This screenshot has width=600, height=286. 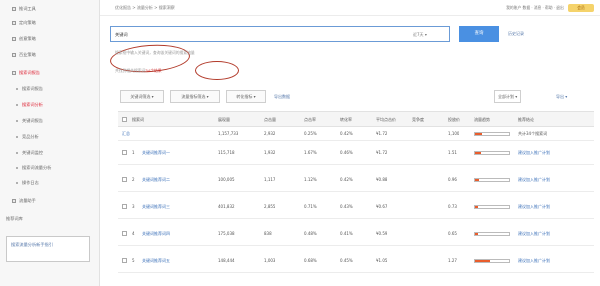 What do you see at coordinates (224, 119) in the screenshot?
I see `column-header: 展现量` at bounding box center [224, 119].